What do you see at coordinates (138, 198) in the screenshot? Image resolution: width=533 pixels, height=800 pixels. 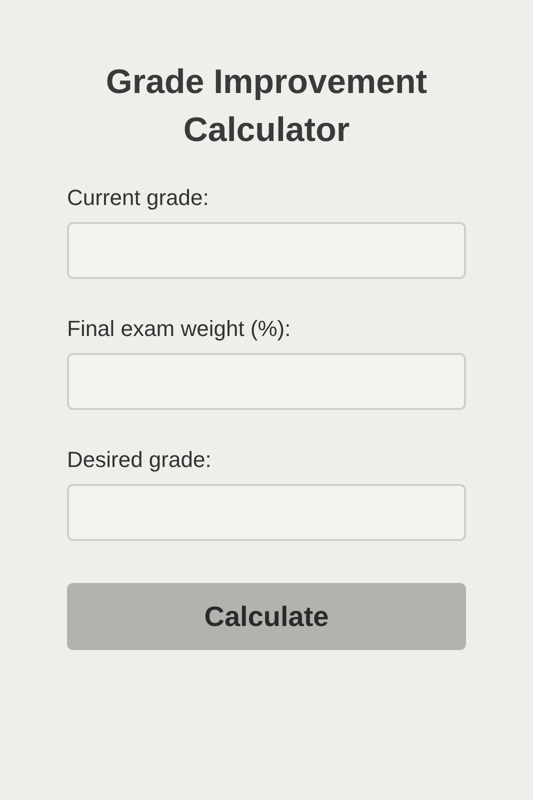 I see `field-label: Current grade:` at bounding box center [138, 198].